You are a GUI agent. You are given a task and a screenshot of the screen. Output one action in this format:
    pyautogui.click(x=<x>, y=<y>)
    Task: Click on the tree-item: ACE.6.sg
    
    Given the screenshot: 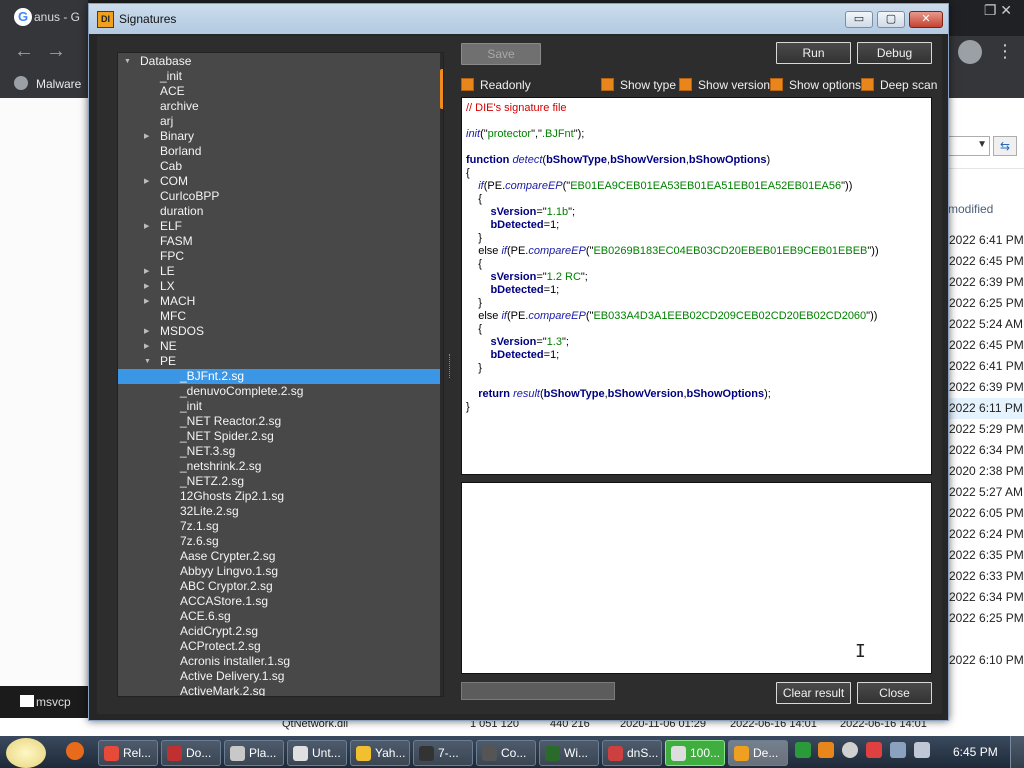 What is the action you would take?
    pyautogui.click(x=279, y=616)
    